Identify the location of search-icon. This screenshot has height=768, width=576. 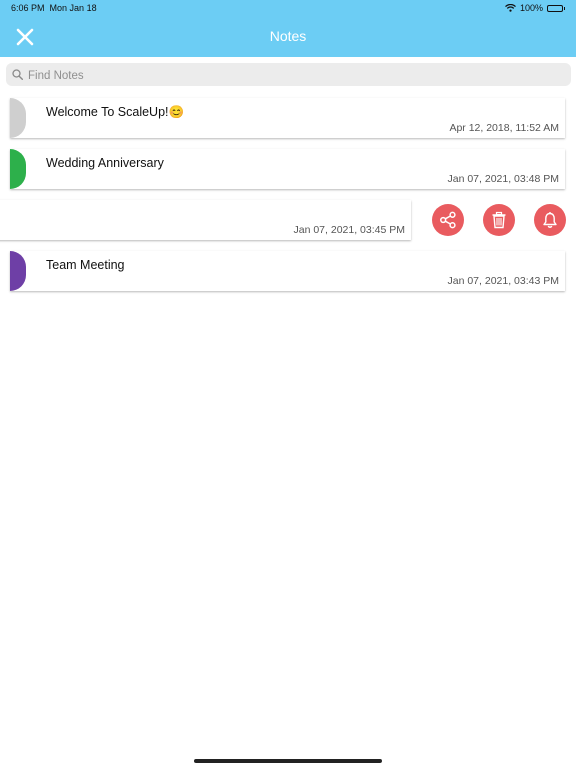
(17, 74).